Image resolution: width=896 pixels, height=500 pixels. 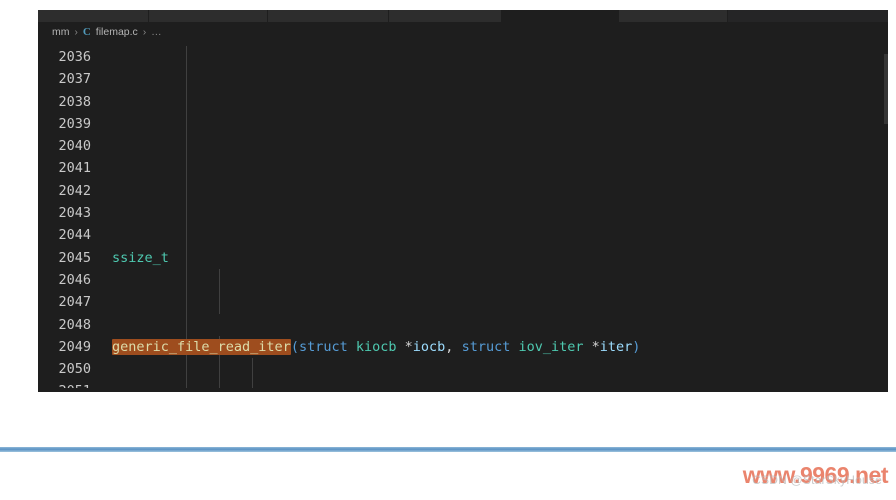 What do you see at coordinates (144, 32) in the screenshot?
I see `chevron-right-icon-2: ›` at bounding box center [144, 32].